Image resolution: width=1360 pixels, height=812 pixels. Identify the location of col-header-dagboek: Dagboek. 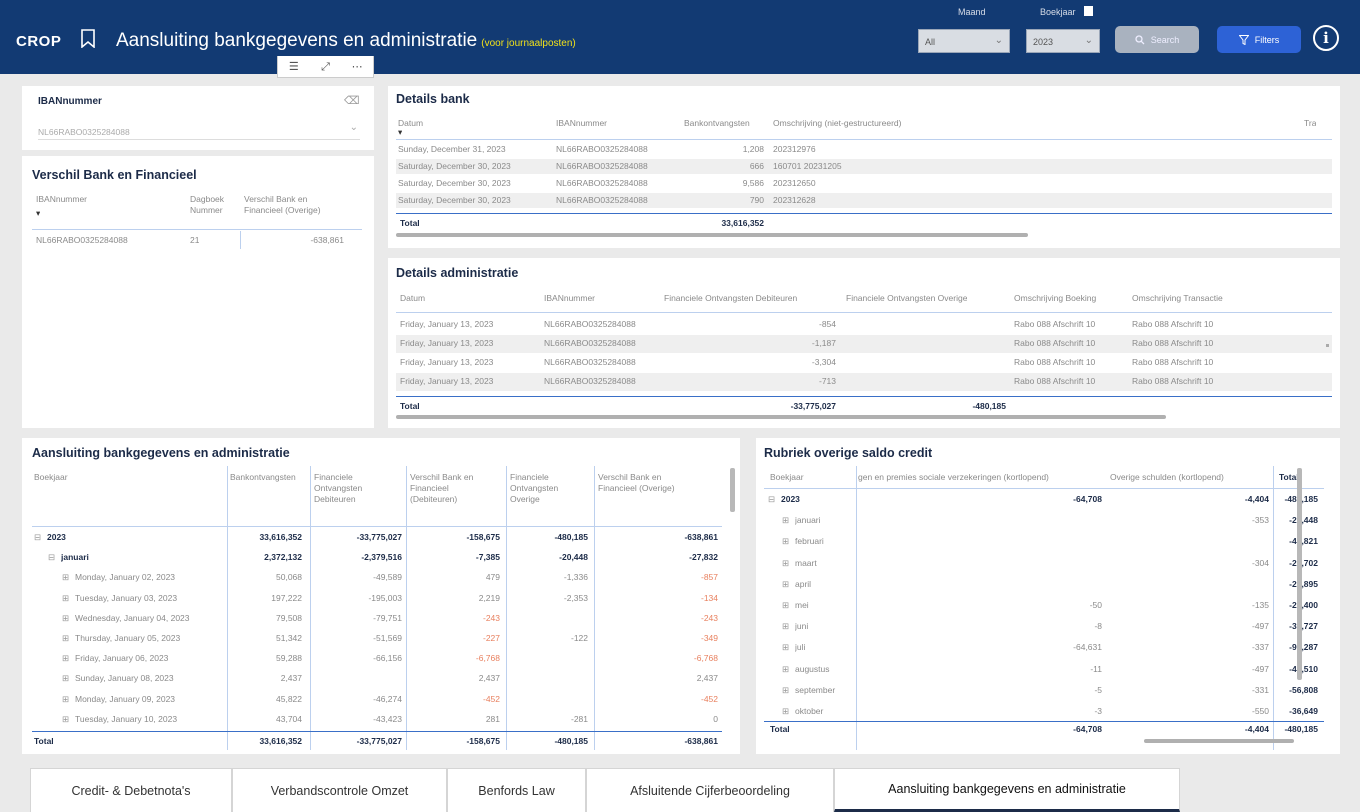
(207, 199).